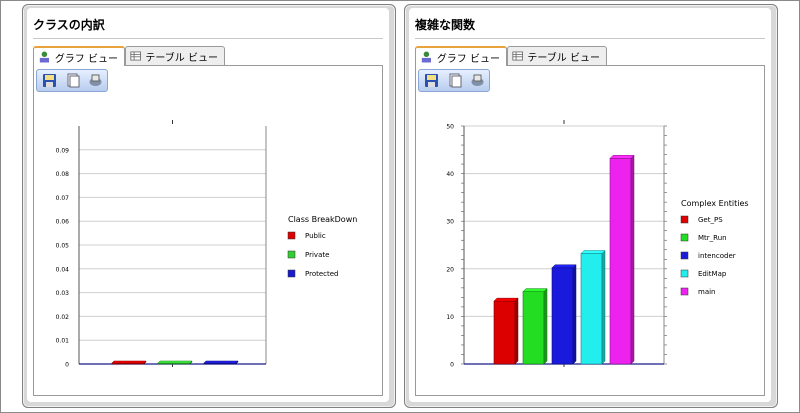  What do you see at coordinates (63, 246) in the screenshot?
I see `y-tick-label: 0.05` at bounding box center [63, 246].